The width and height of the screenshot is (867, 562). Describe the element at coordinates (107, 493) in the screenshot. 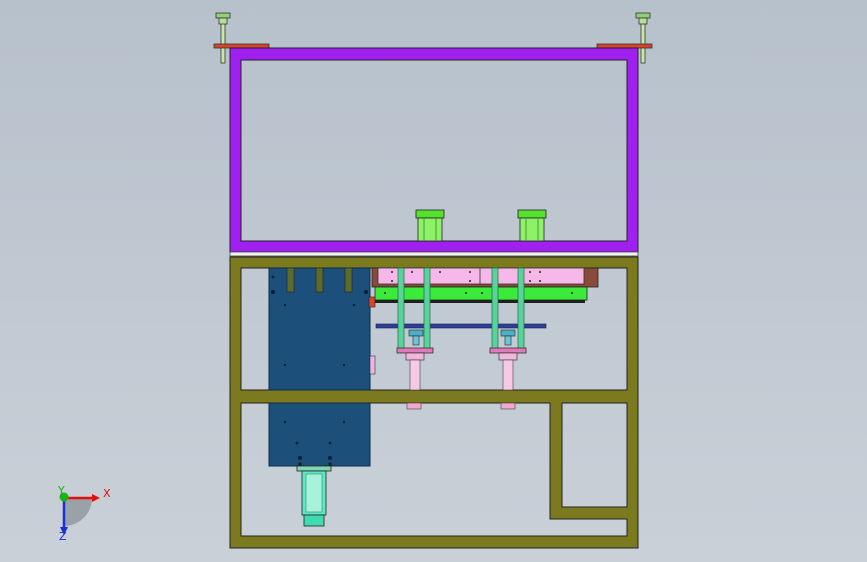

I see `x-axis-label: X` at that location.